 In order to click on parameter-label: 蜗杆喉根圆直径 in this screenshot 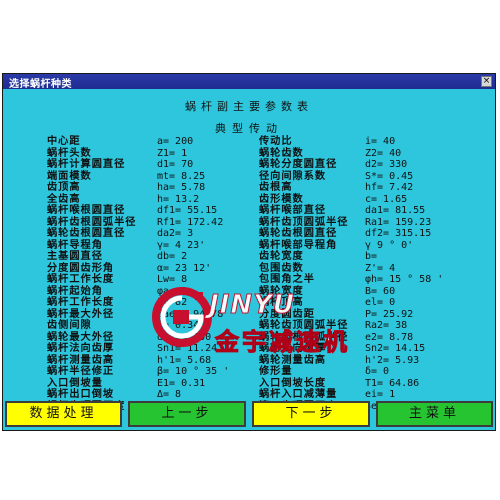, I will do `click(86, 210)`.